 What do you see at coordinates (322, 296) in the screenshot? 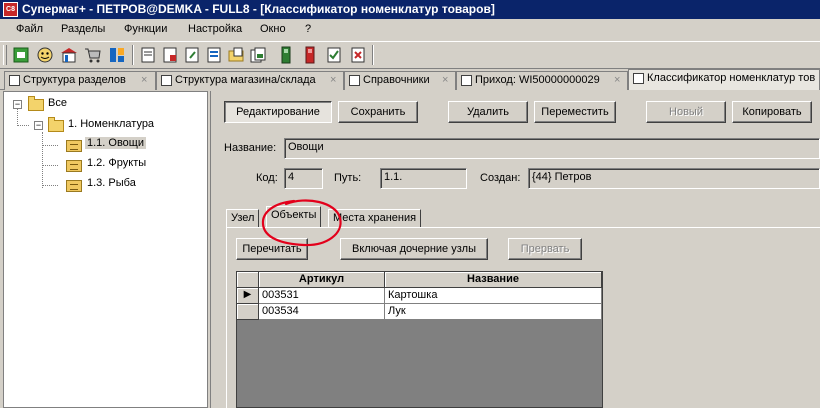
I see `table-row-article: 003531` at bounding box center [322, 296].